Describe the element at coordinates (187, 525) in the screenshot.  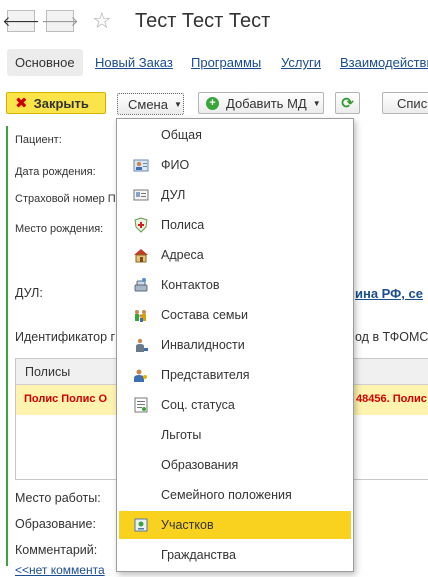
I see `menu-item-label: Участков` at that location.